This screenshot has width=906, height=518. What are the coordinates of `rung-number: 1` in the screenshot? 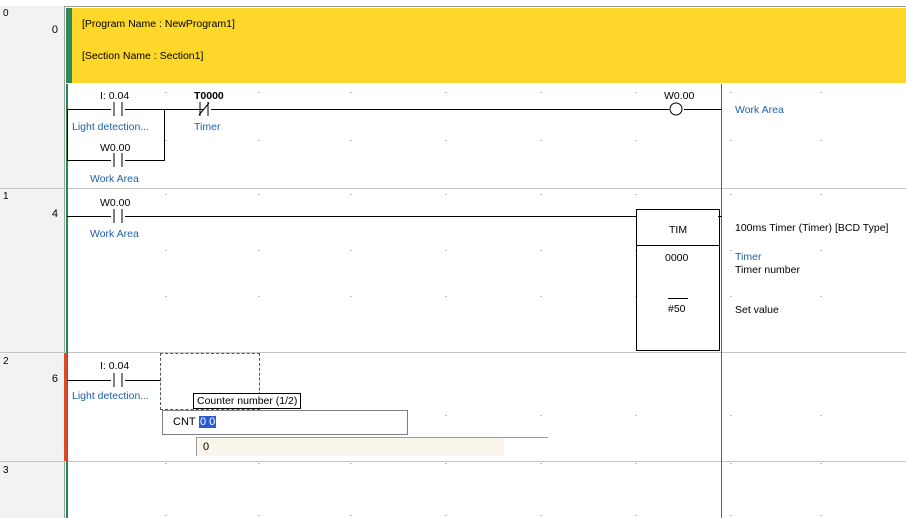 It's located at (6, 196).